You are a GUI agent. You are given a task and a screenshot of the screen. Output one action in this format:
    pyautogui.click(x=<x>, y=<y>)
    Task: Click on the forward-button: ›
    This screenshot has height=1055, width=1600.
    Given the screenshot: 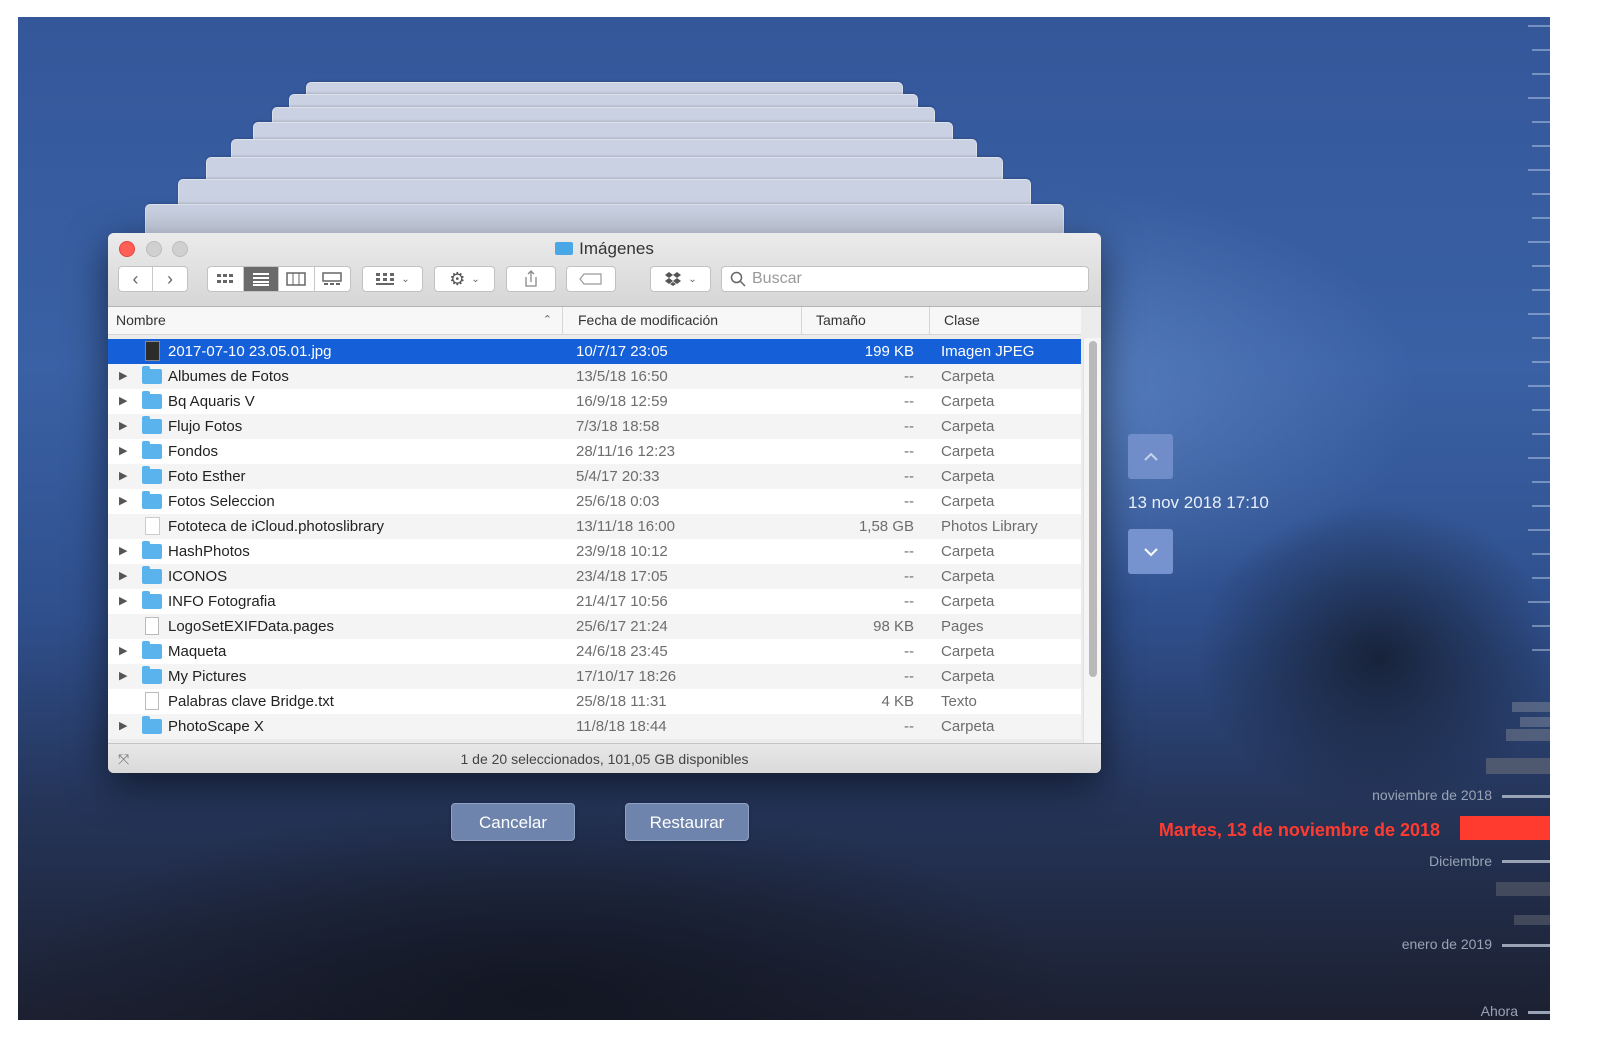 What is the action you would take?
    pyautogui.click(x=170, y=279)
    